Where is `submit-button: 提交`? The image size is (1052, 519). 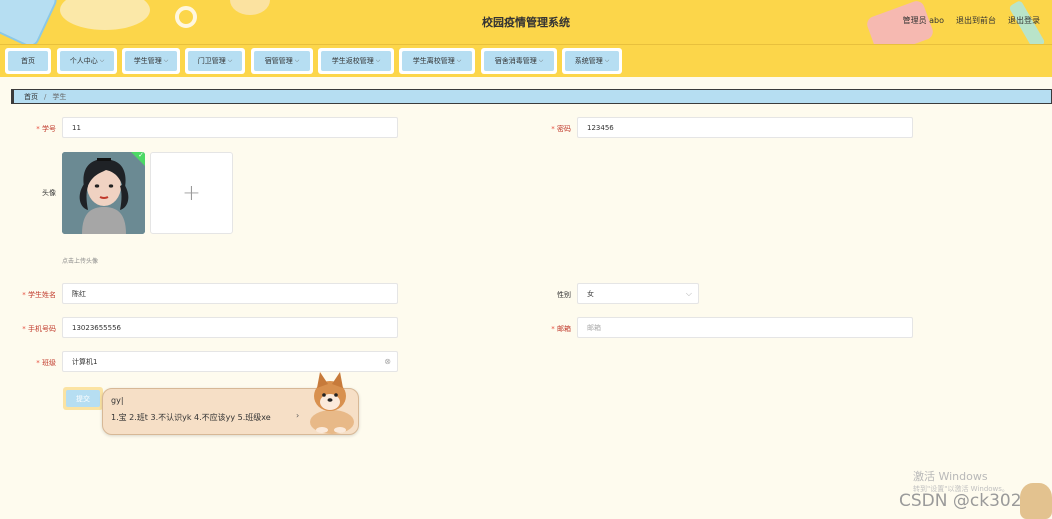
submit-button: 提交 is located at coordinates (83, 398).